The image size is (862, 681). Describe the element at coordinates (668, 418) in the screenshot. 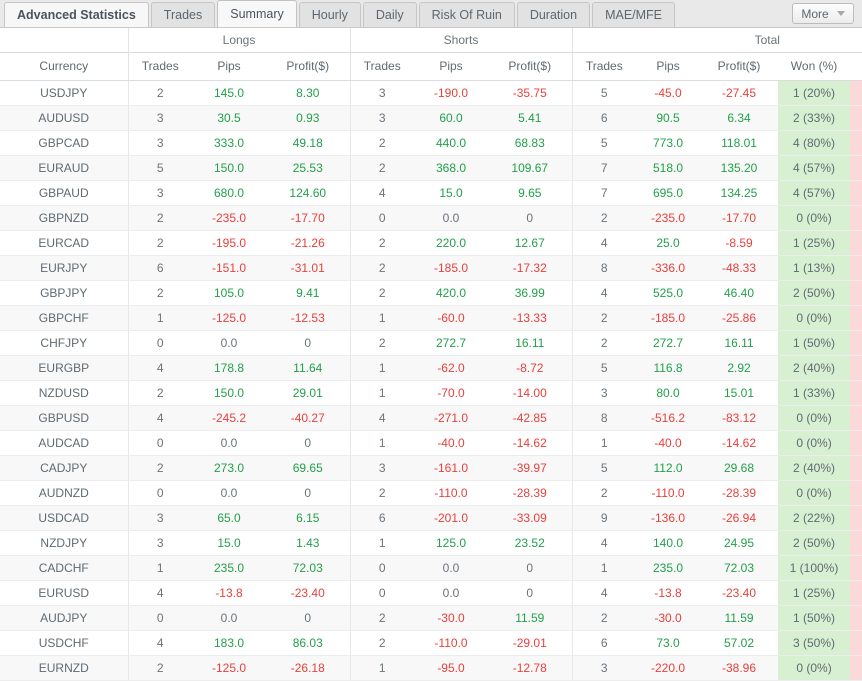

I see `cell-total-pips: -516.2` at that location.